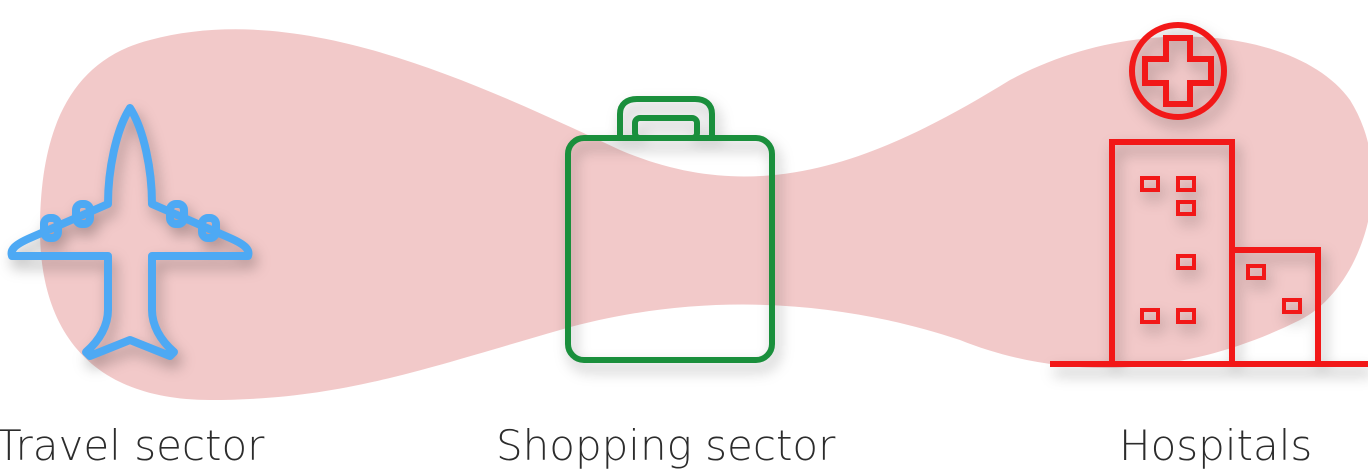 Image resolution: width=1368 pixels, height=474 pixels. Describe the element at coordinates (132, 445) in the screenshot. I see `travel-sector-label: Travel sector` at that location.